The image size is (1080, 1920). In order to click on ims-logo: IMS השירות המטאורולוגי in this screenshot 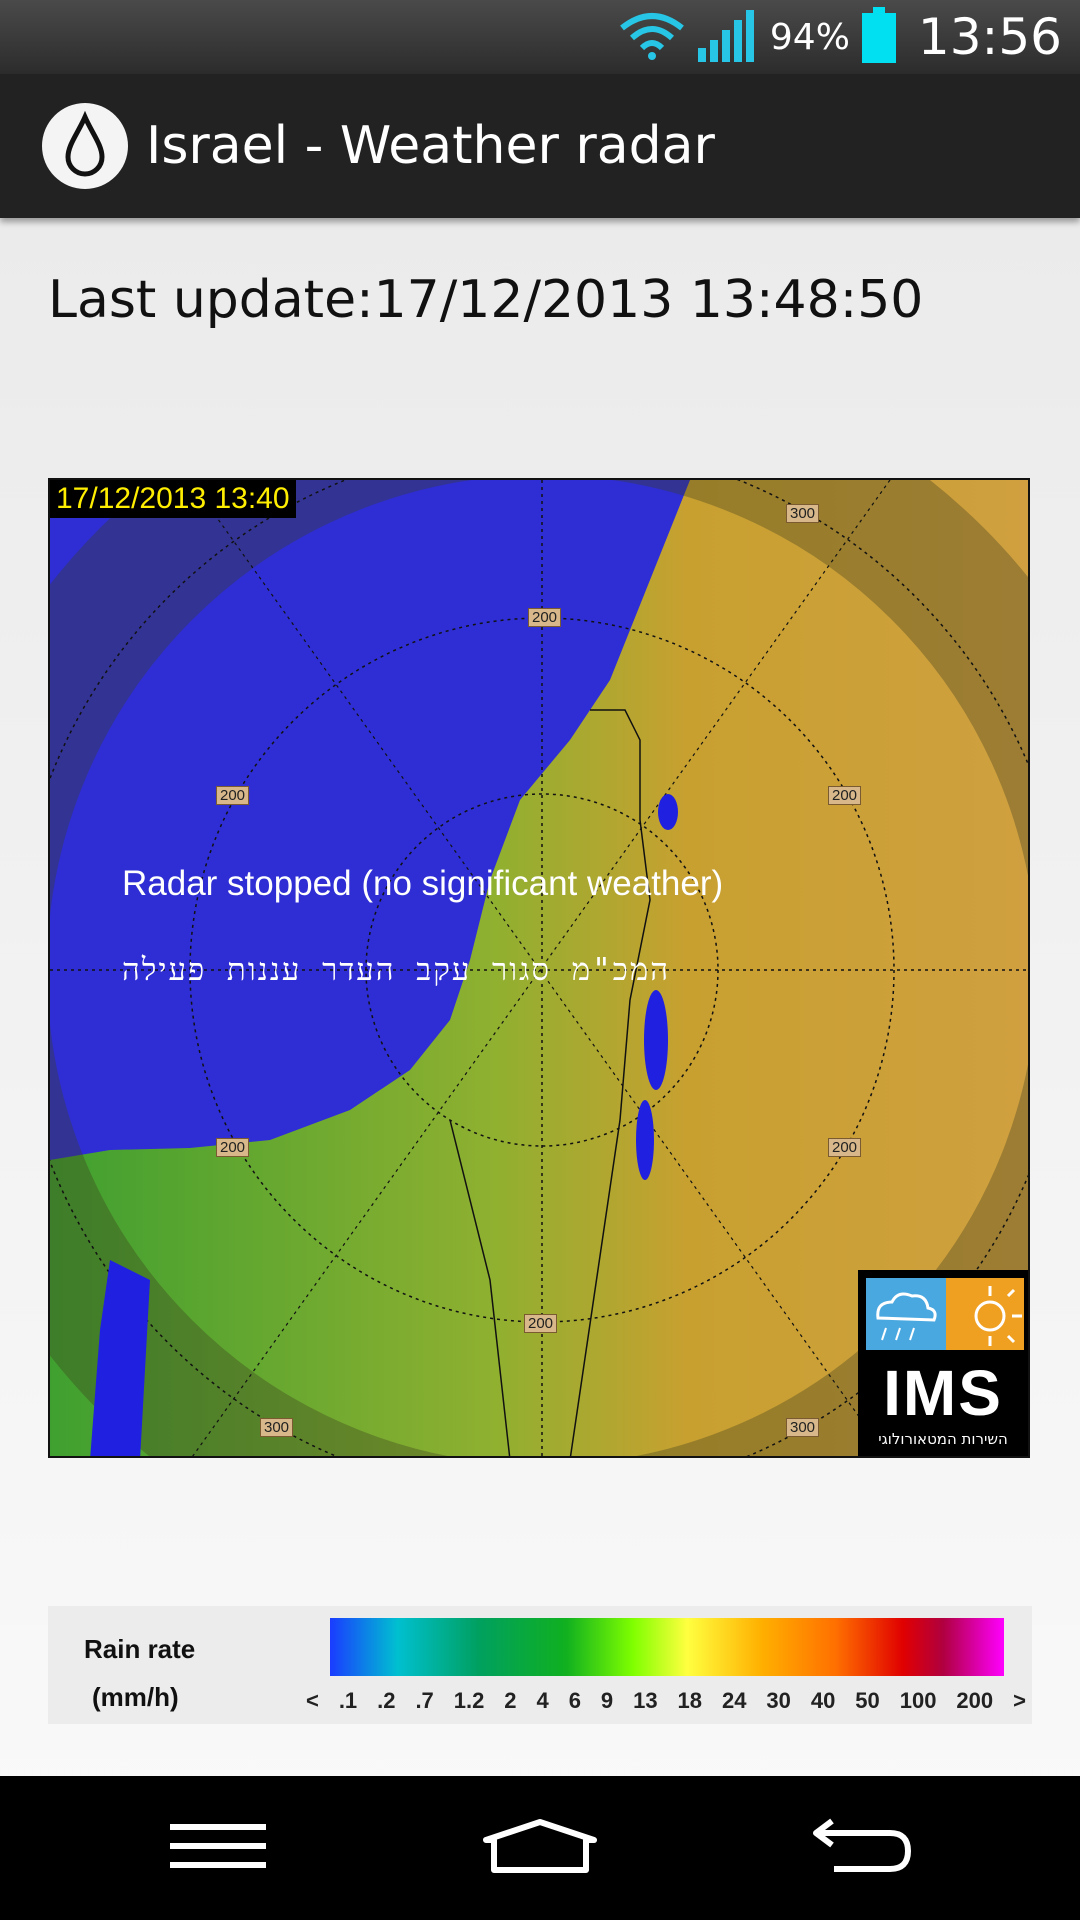, I will do `click(943, 1363)`.